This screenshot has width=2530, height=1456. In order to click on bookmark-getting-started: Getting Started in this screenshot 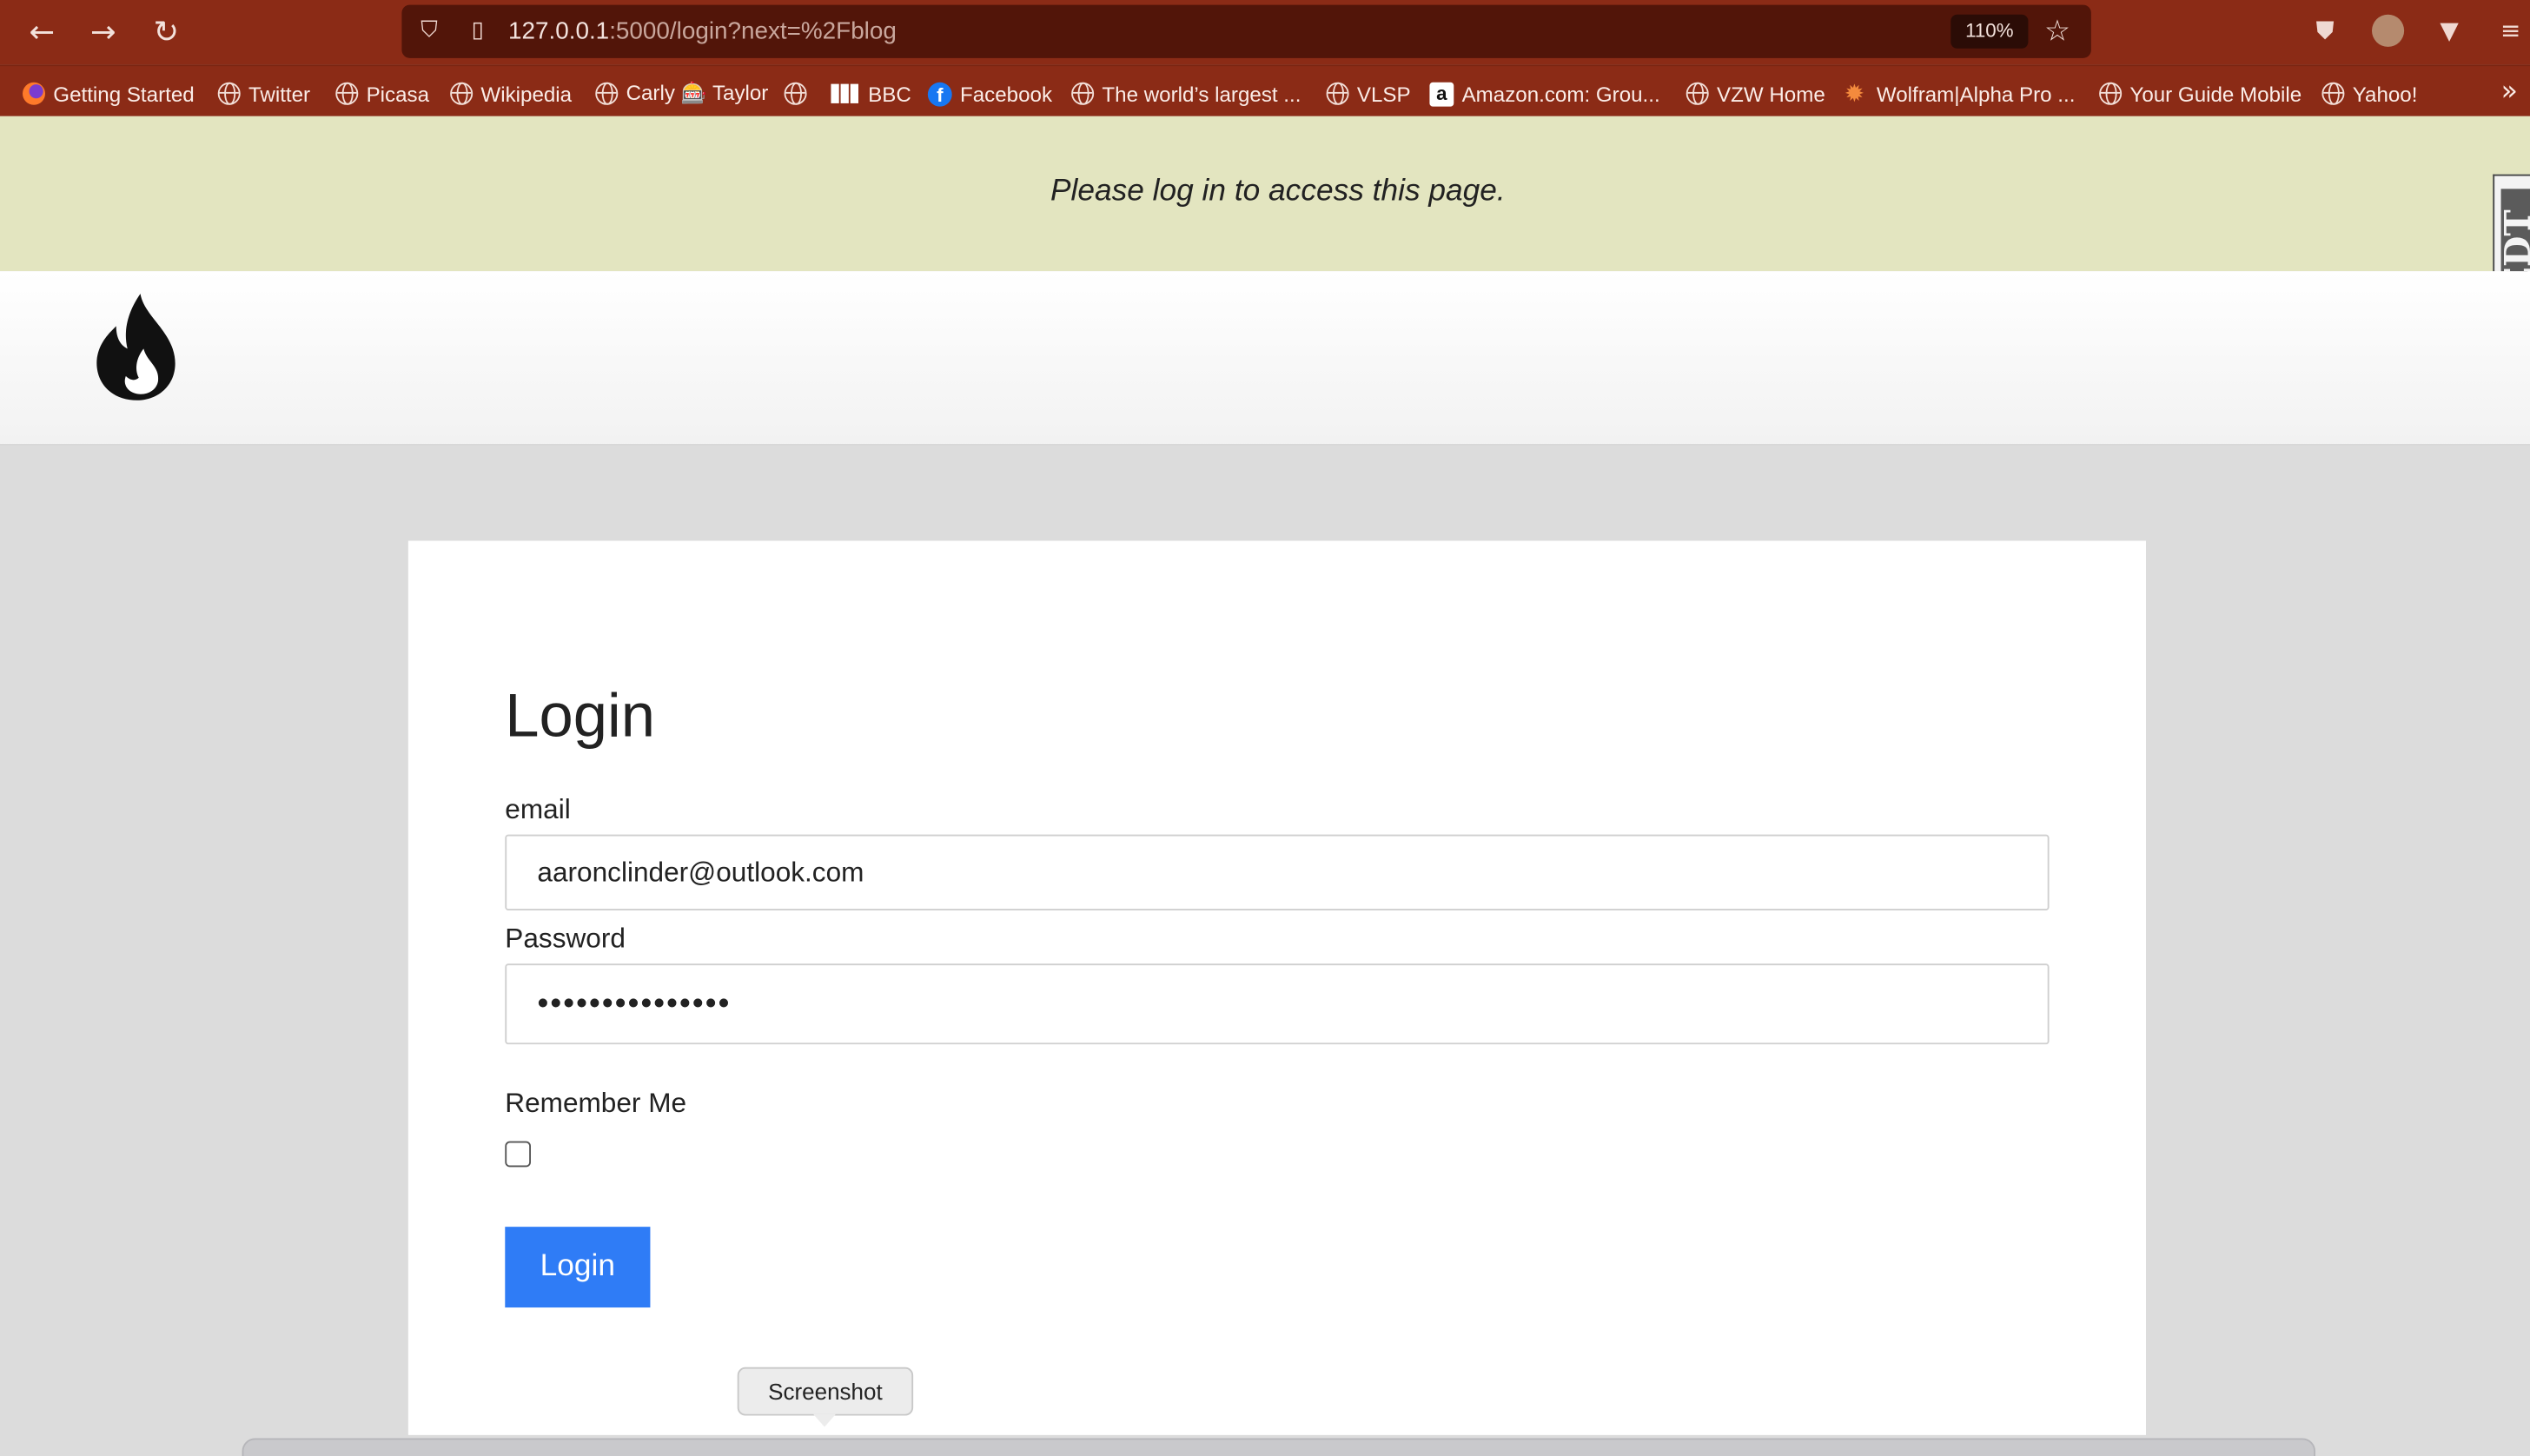, I will do `click(109, 93)`.